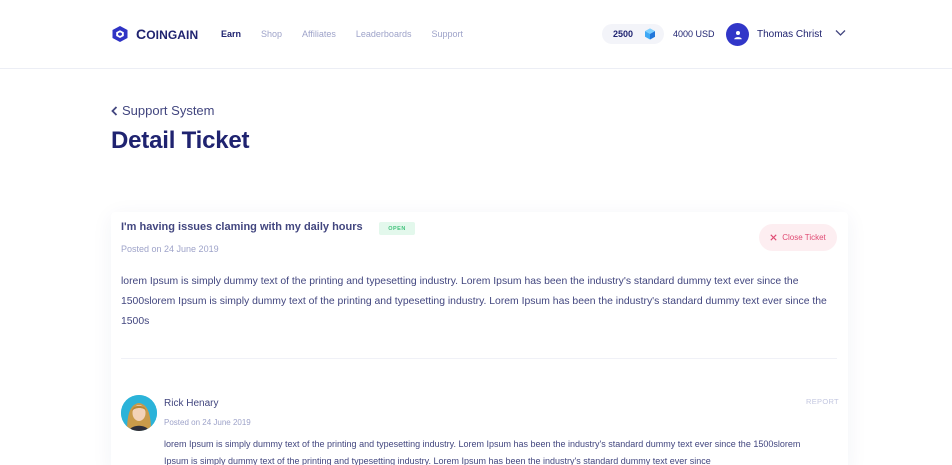 The width and height of the screenshot is (952, 465). What do you see at coordinates (170, 249) in the screenshot?
I see `ticket-posted-date: Posted on 24 June 2019` at bounding box center [170, 249].